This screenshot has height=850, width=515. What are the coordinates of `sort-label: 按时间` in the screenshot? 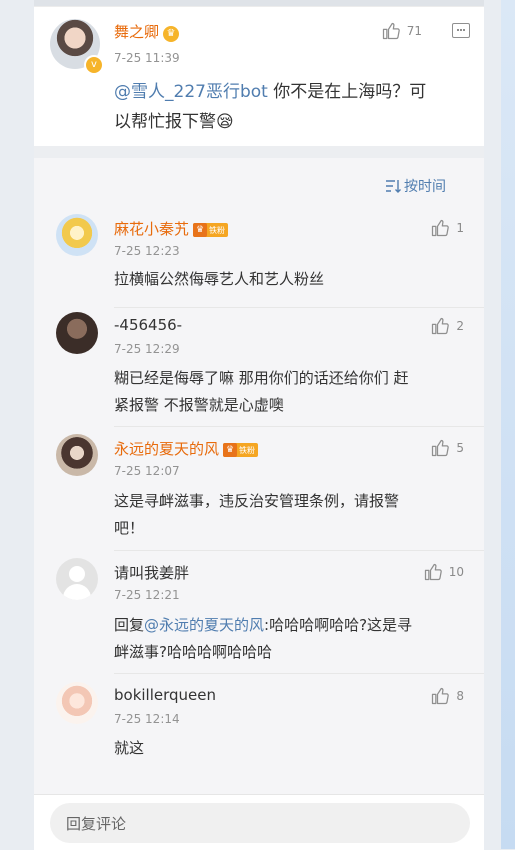 It's located at (425, 186).